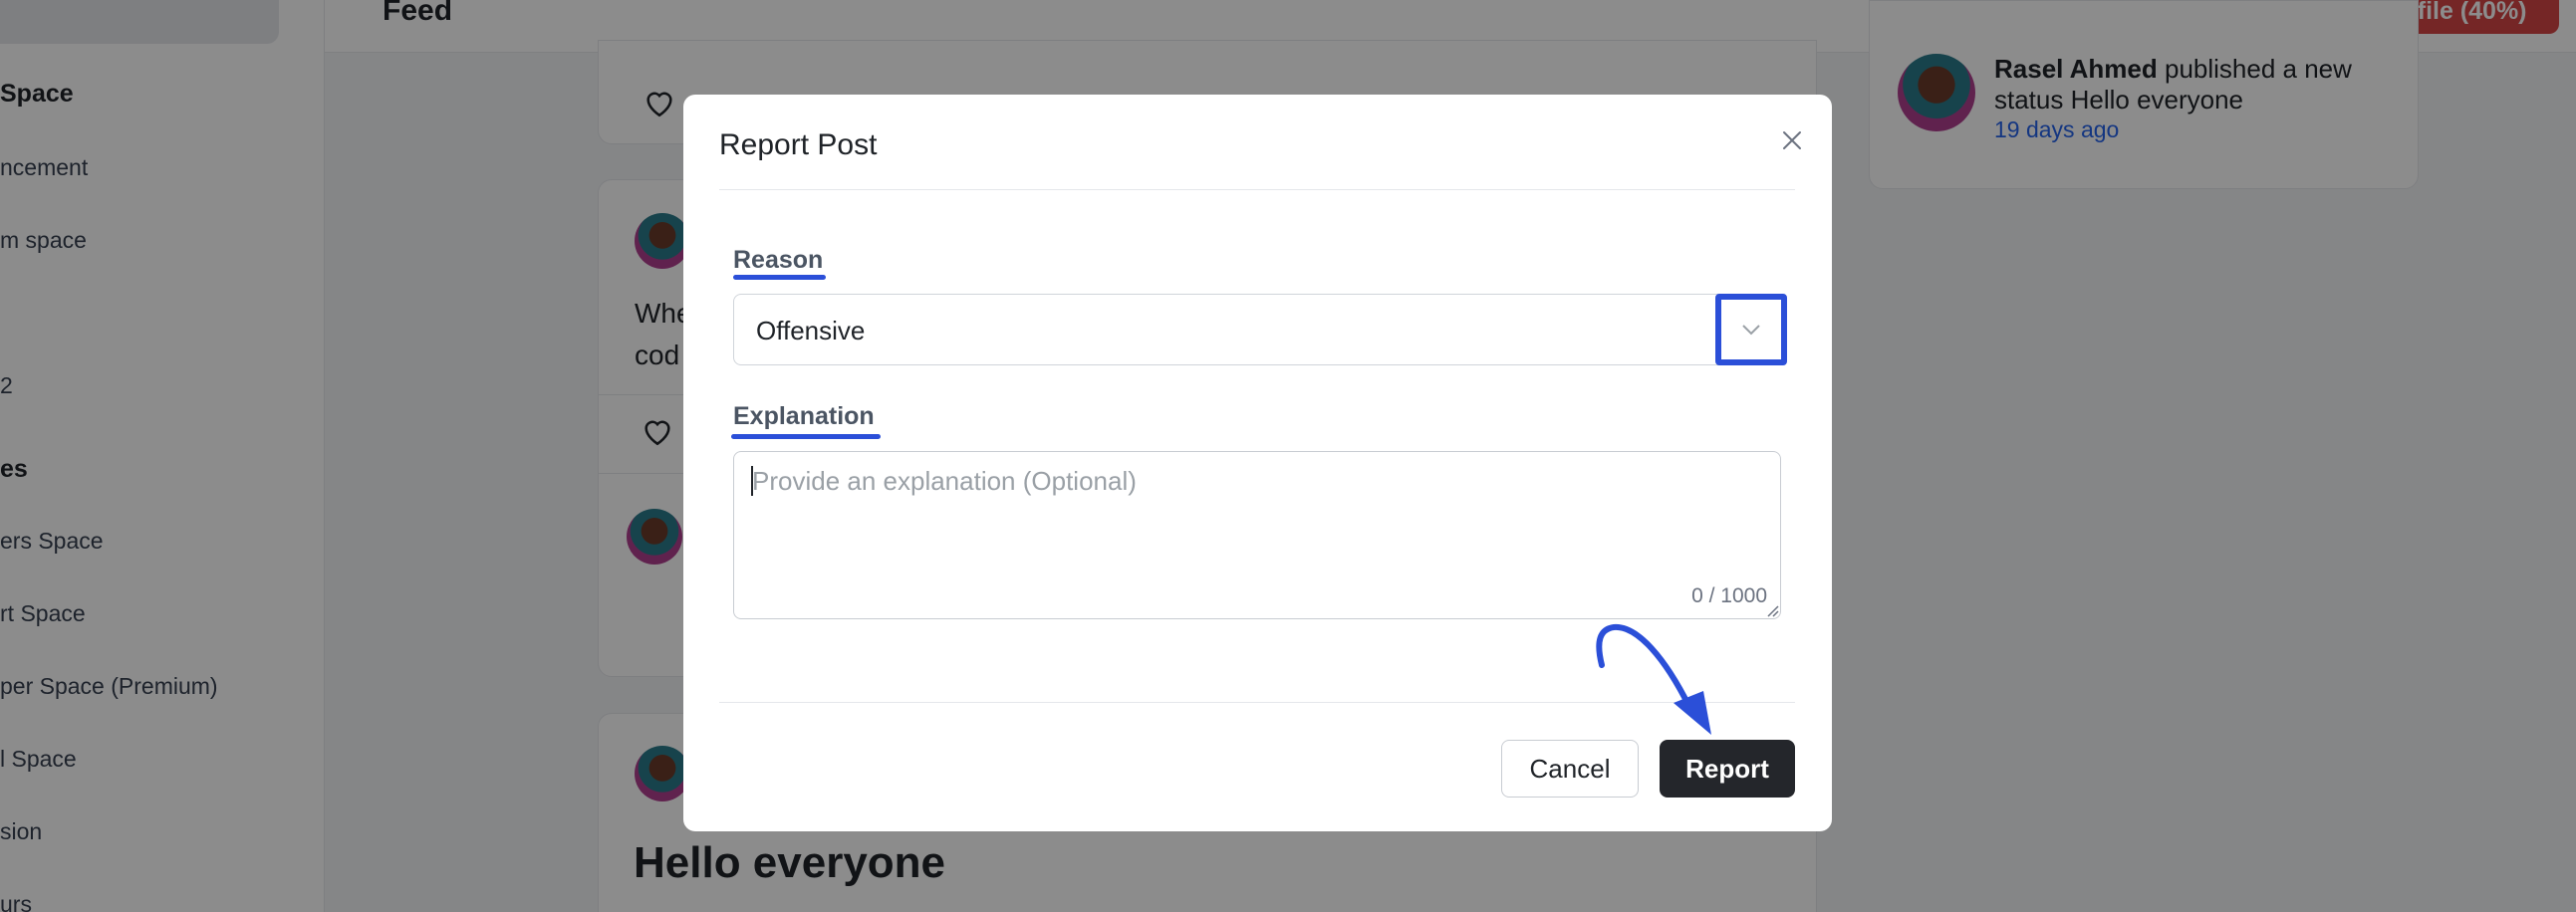 The image size is (2576, 912). What do you see at coordinates (798, 144) in the screenshot?
I see `modal-title: Report Post` at bounding box center [798, 144].